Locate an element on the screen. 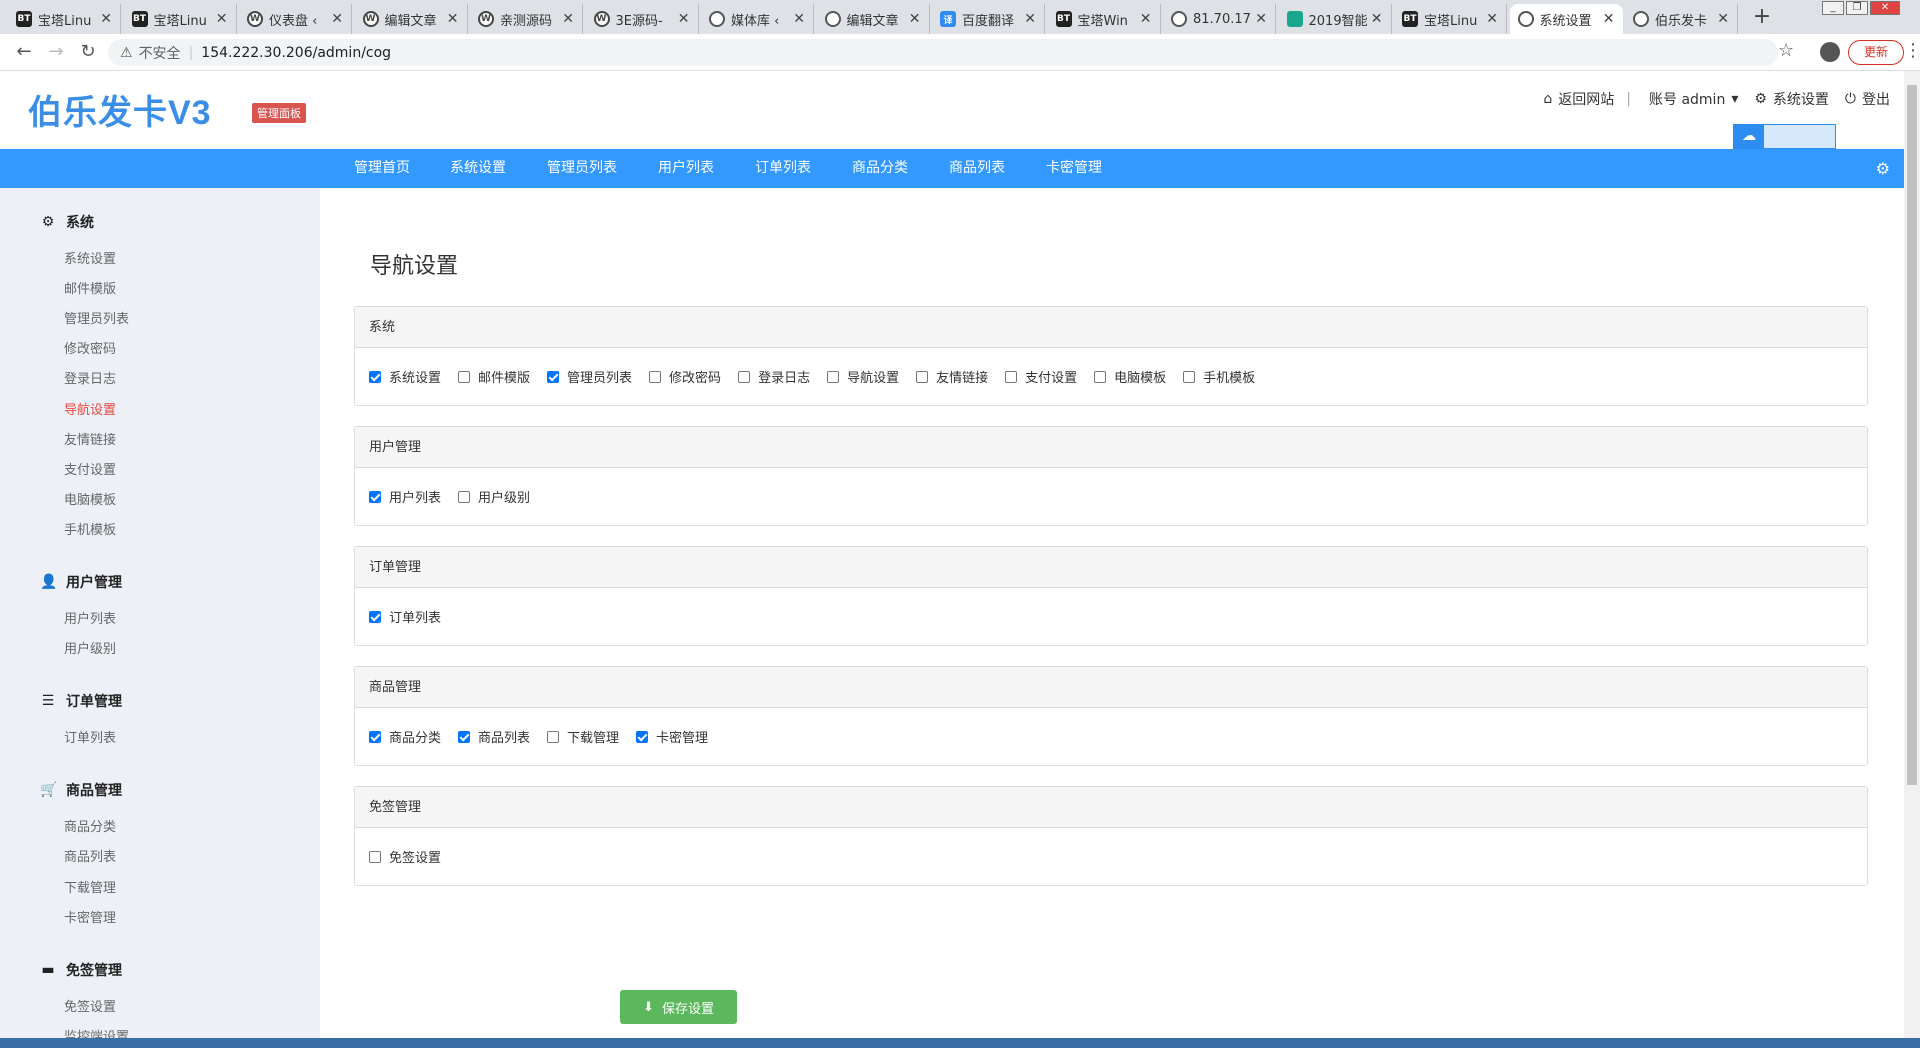 This screenshot has height=1048, width=1920. browser-tab: 编辑文章 ✕ is located at coordinates (873, 19).